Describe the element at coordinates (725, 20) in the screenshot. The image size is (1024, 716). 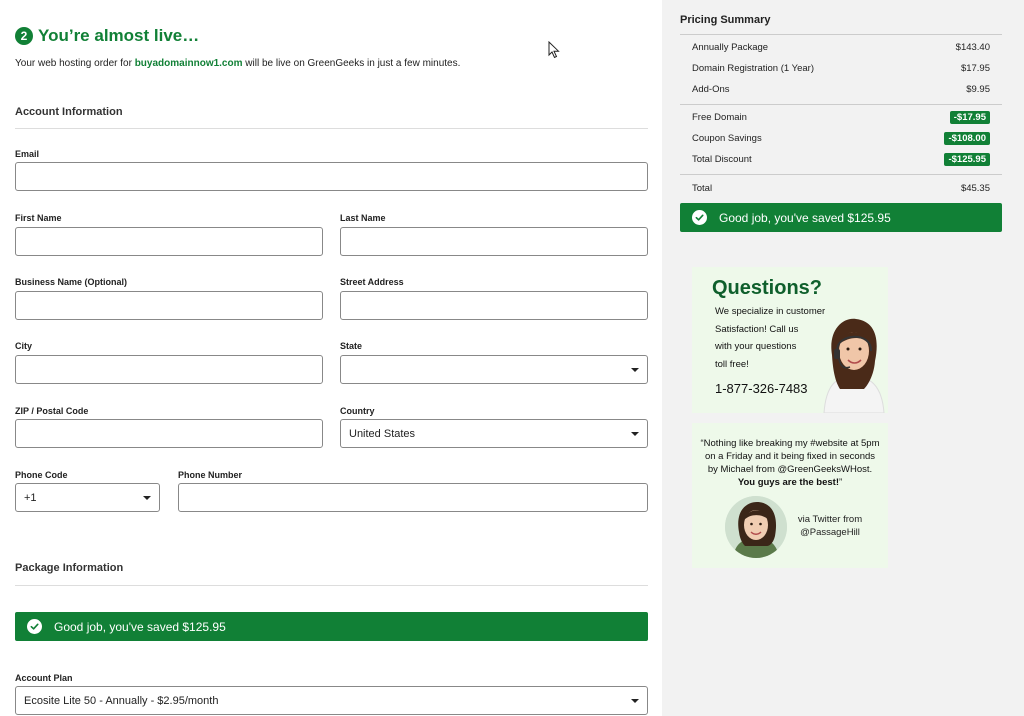
I see `pricing-summary-title: Pricing Summary` at that location.